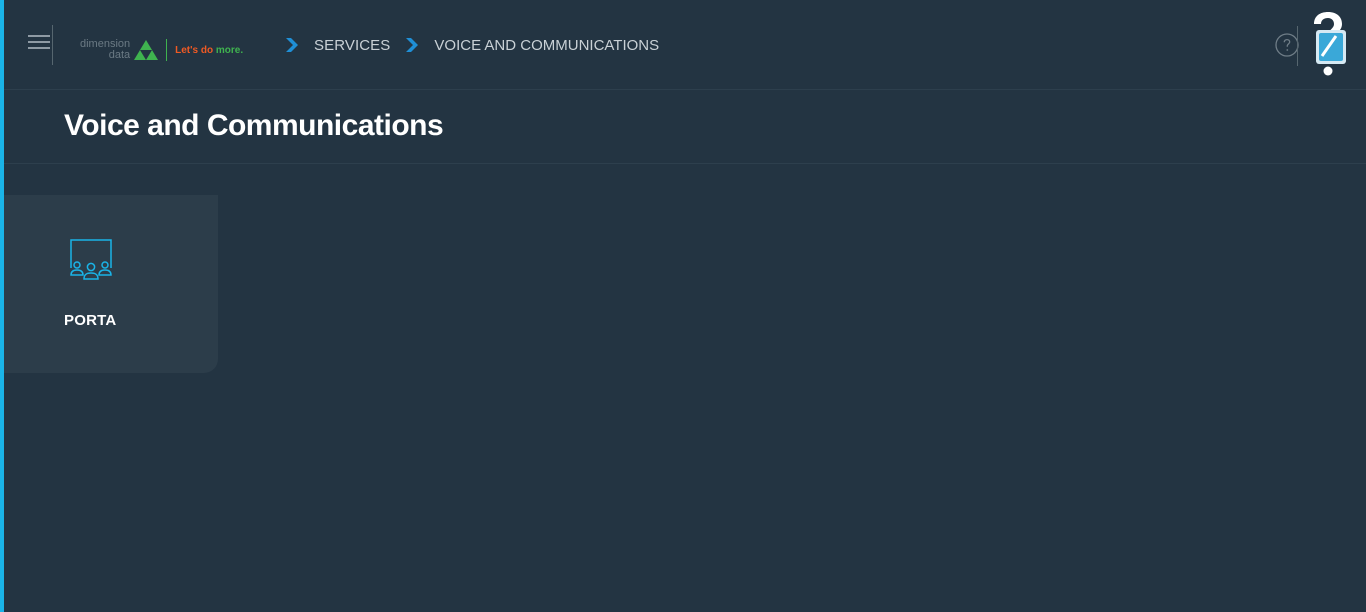  Describe the element at coordinates (1297, 46) in the screenshot. I see `user-divider` at that location.